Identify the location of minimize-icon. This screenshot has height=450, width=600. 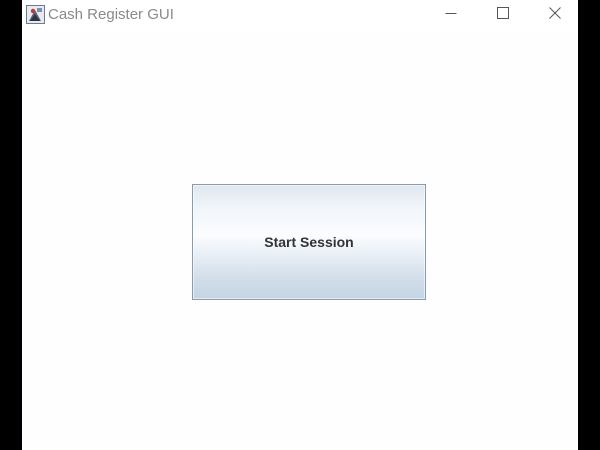
(451, 15).